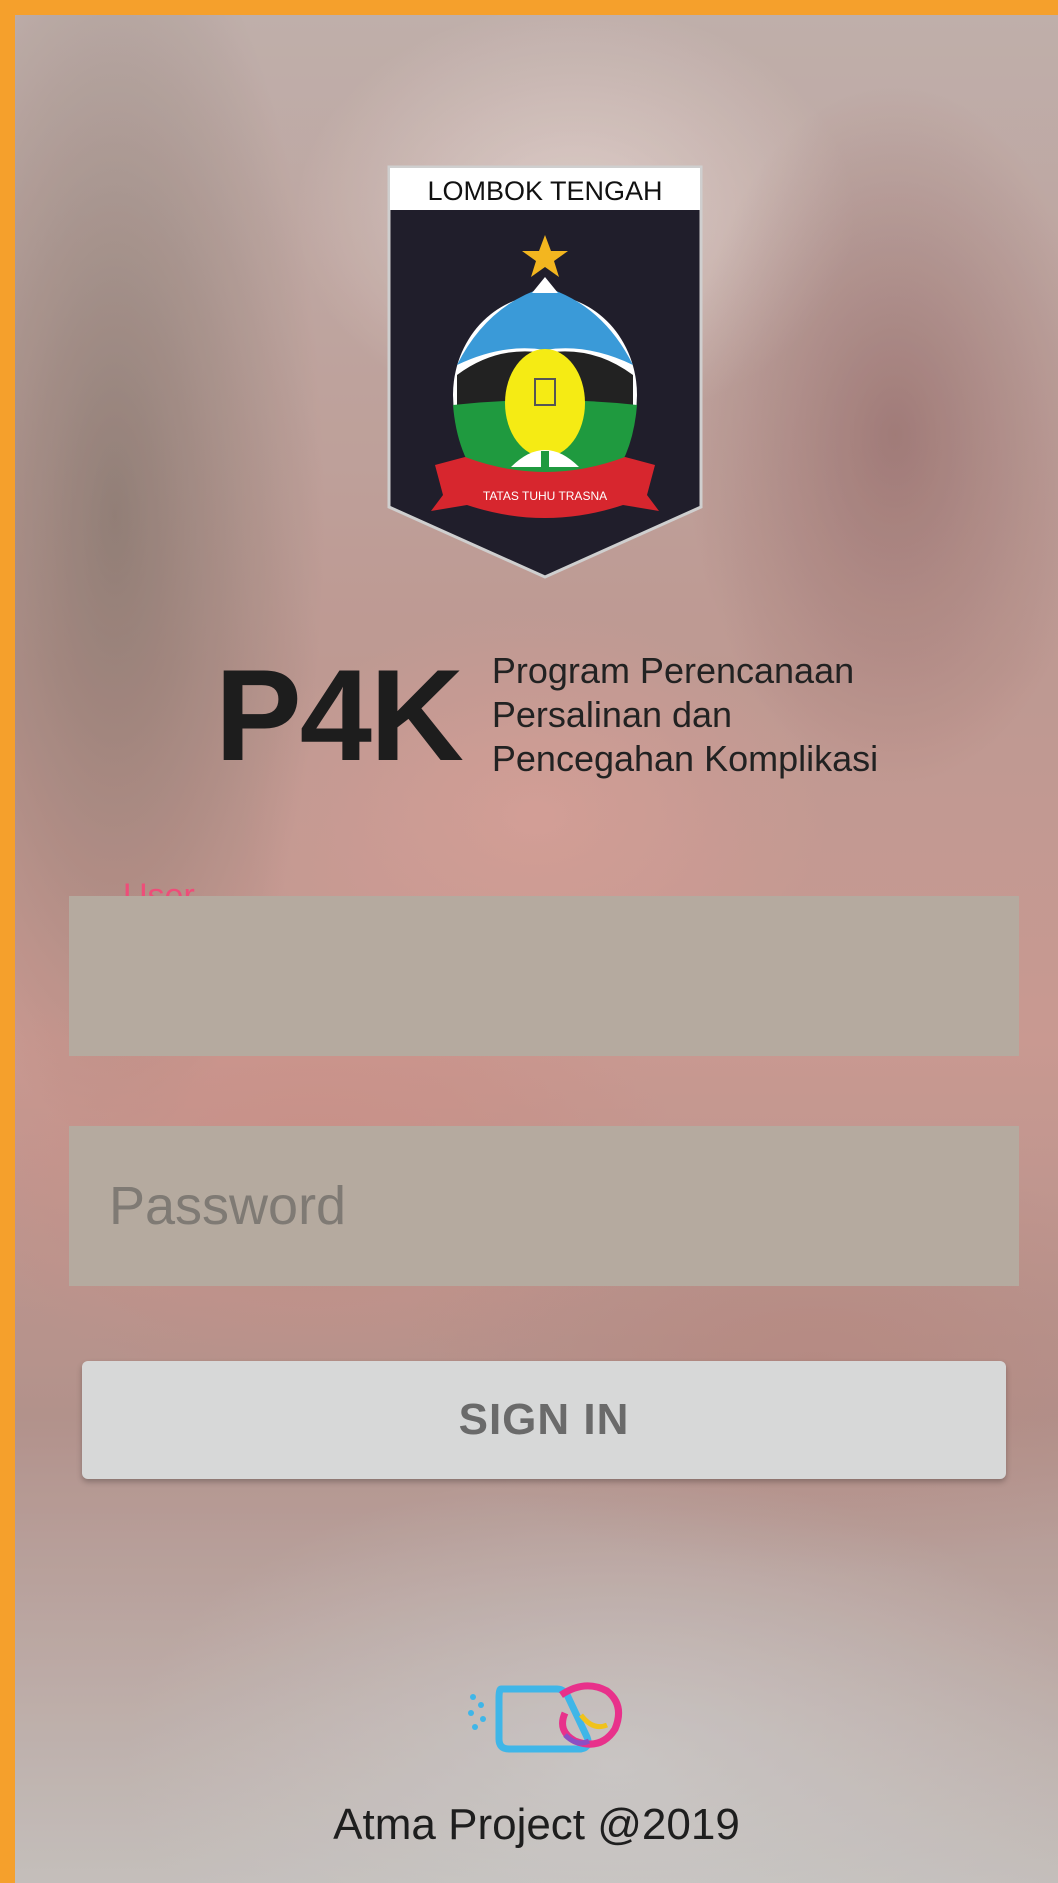 This screenshot has width=1058, height=1883. I want to click on user-input, so click(544, 976).